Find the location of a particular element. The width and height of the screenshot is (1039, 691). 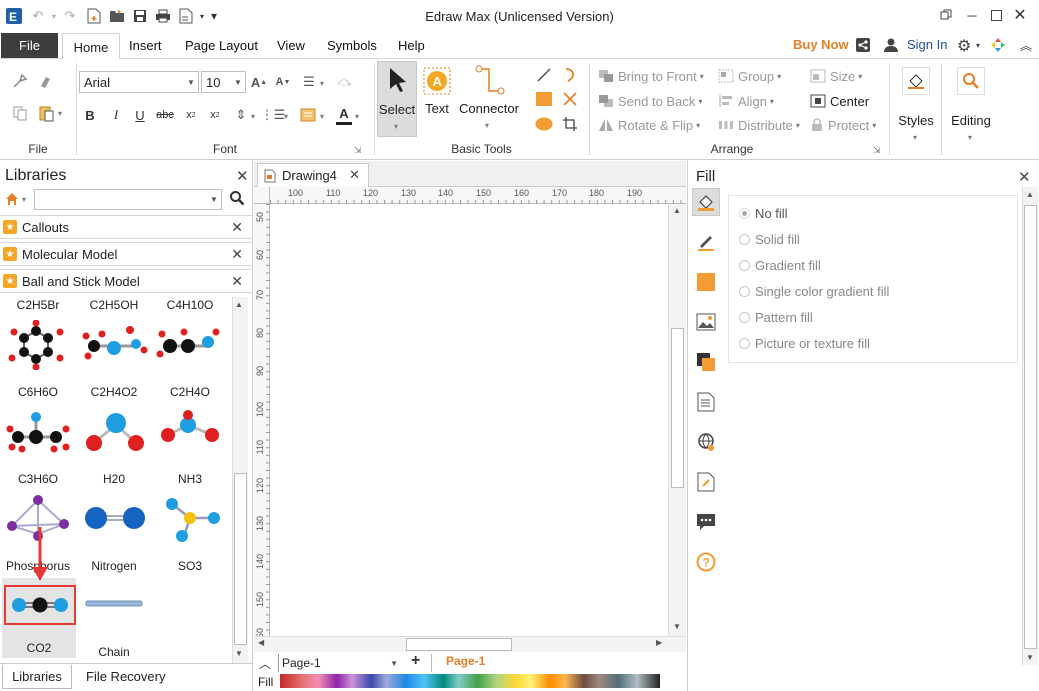

library-scrollbar: ▲ ▼ is located at coordinates (240, 480).